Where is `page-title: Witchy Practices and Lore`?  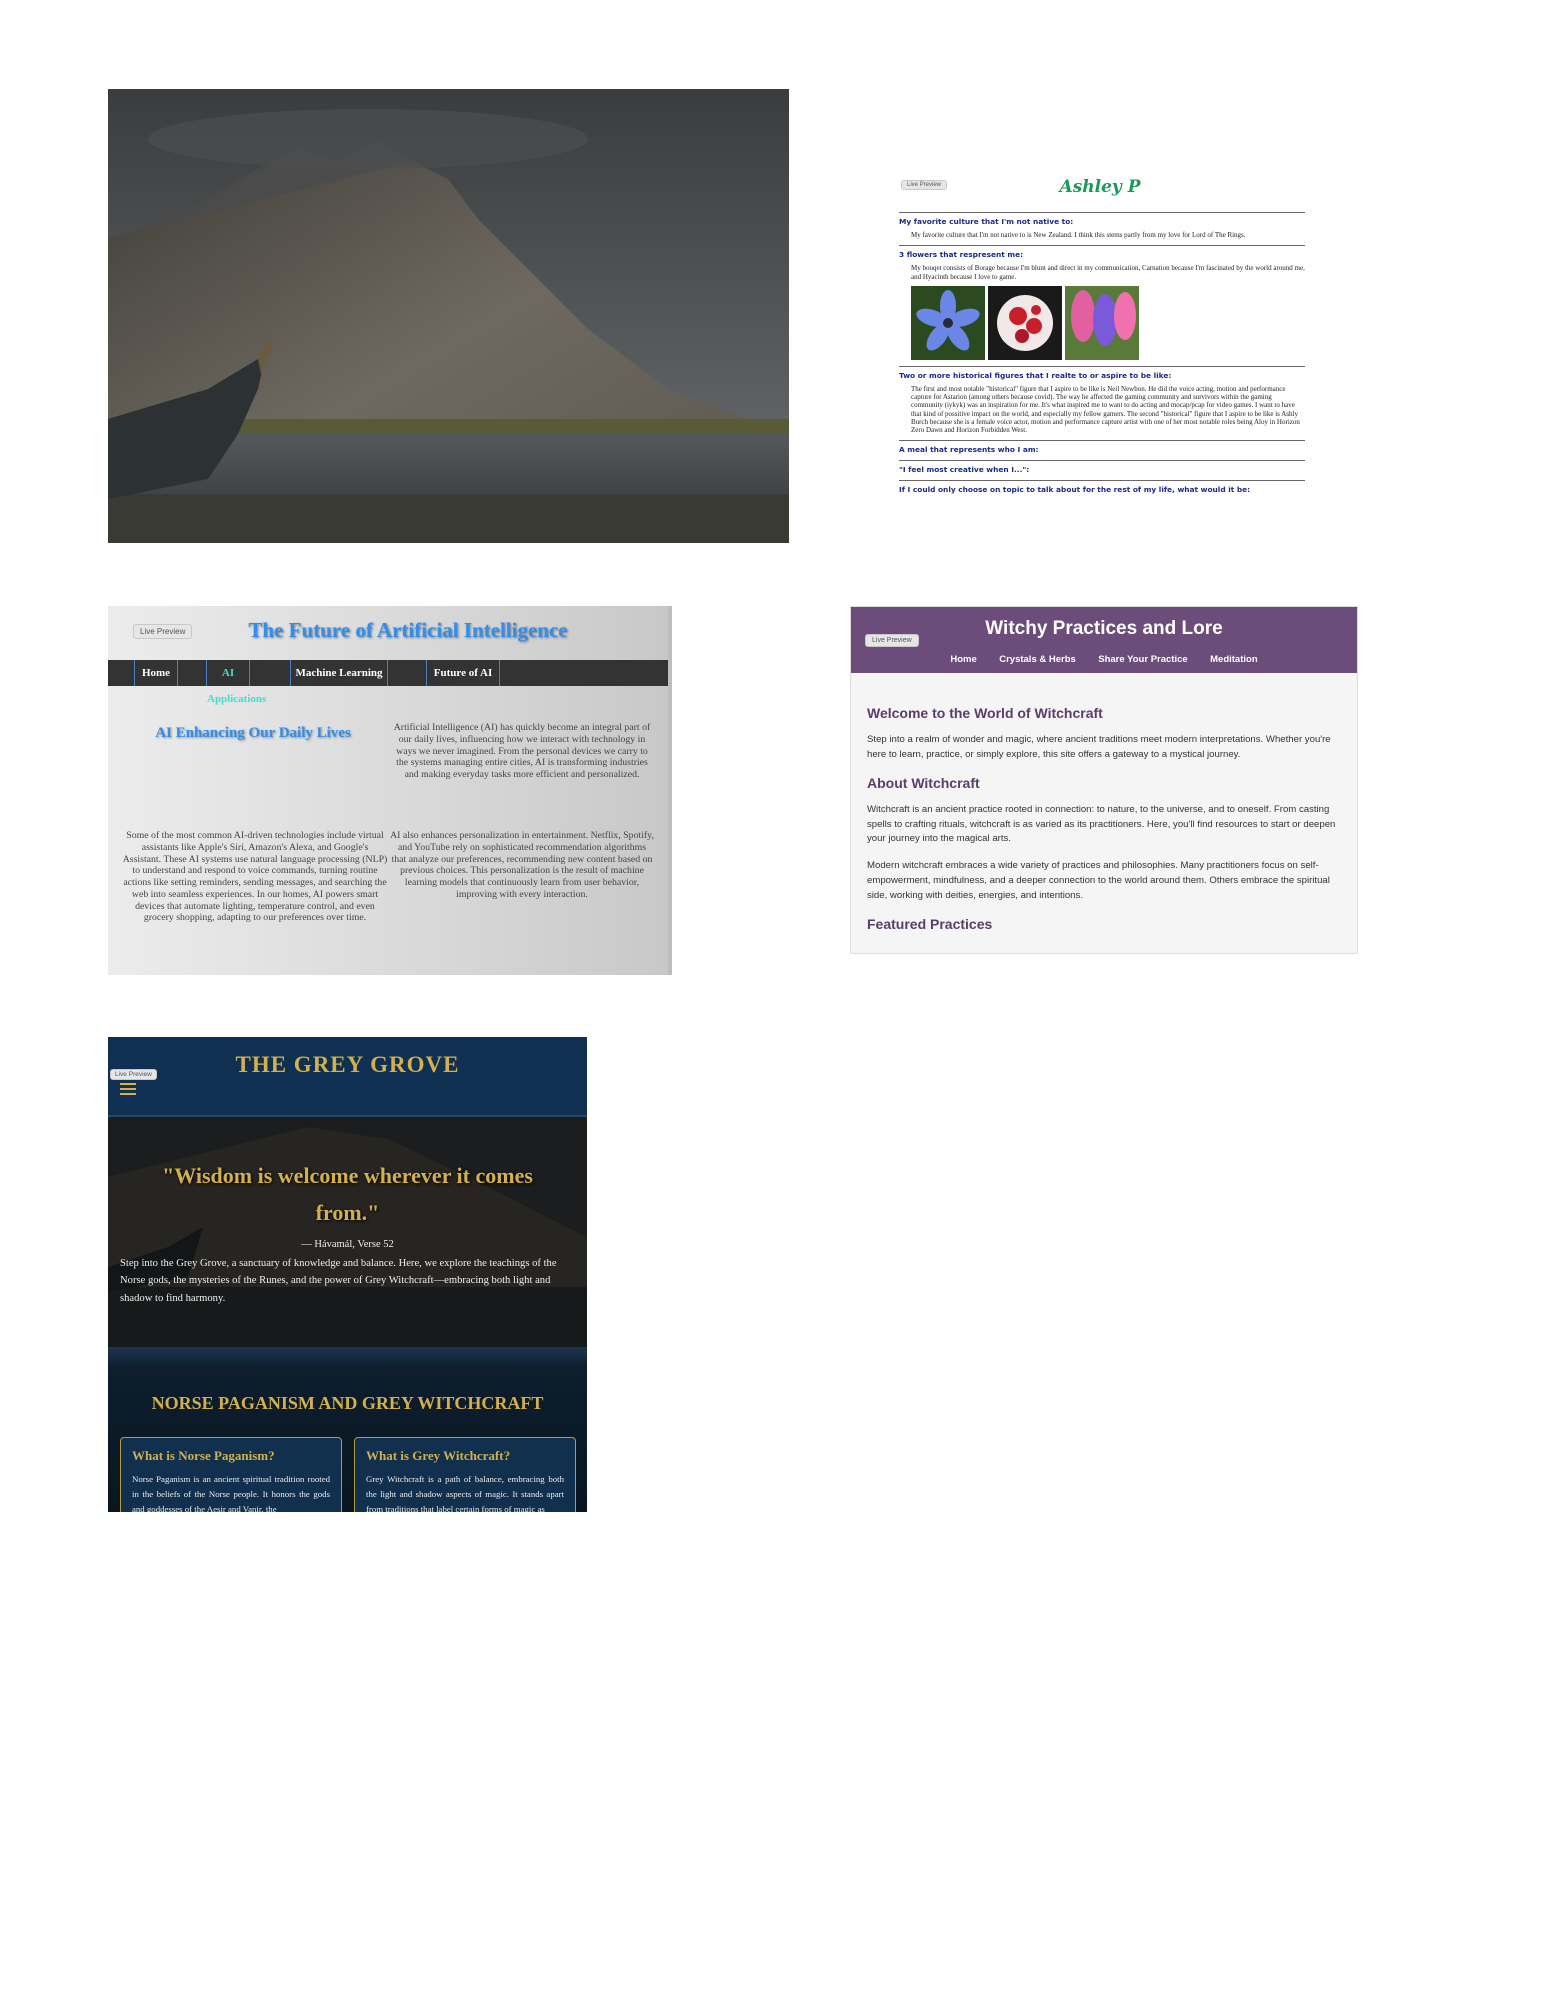
page-title: Witchy Practices and Lore is located at coordinates (1104, 628).